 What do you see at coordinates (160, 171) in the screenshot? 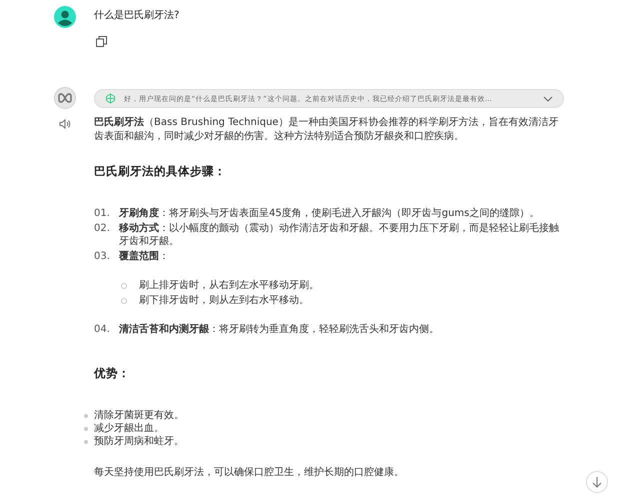
I see `section-heading: 巴氏刷牙法的具体步骤：` at bounding box center [160, 171].